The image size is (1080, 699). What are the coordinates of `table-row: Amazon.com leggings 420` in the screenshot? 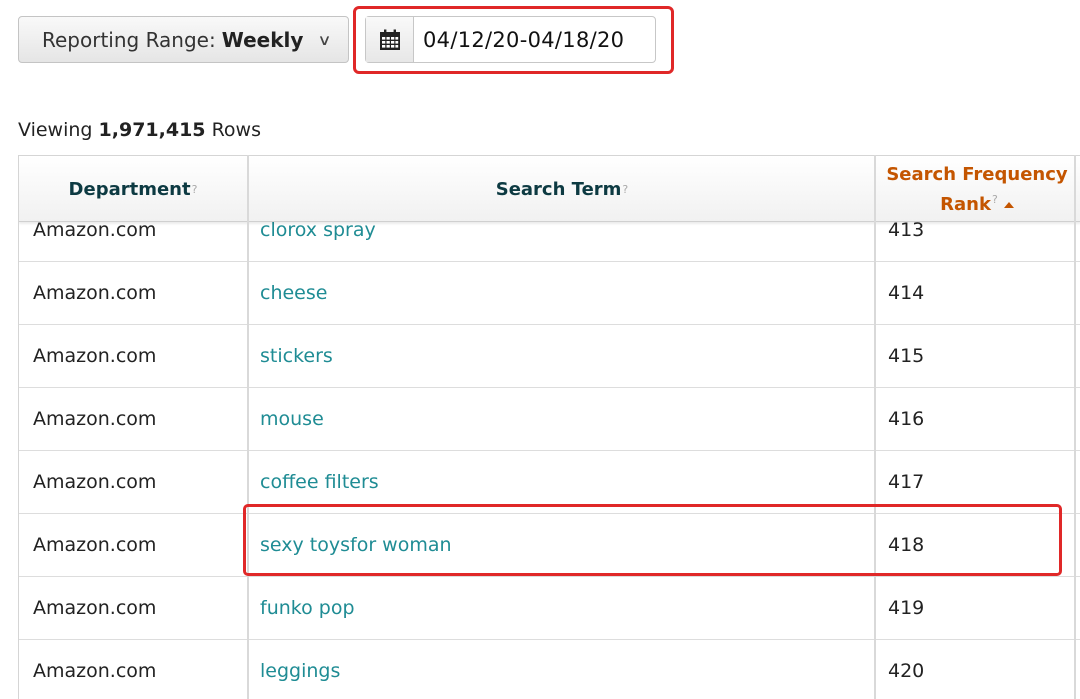 It's located at (549, 669).